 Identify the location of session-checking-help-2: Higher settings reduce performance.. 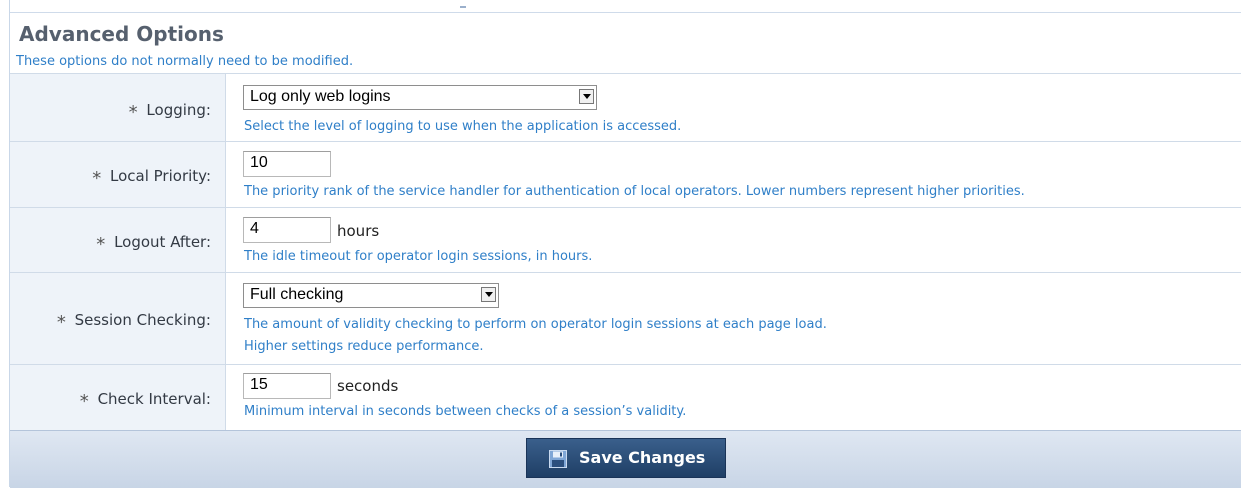
(364, 346).